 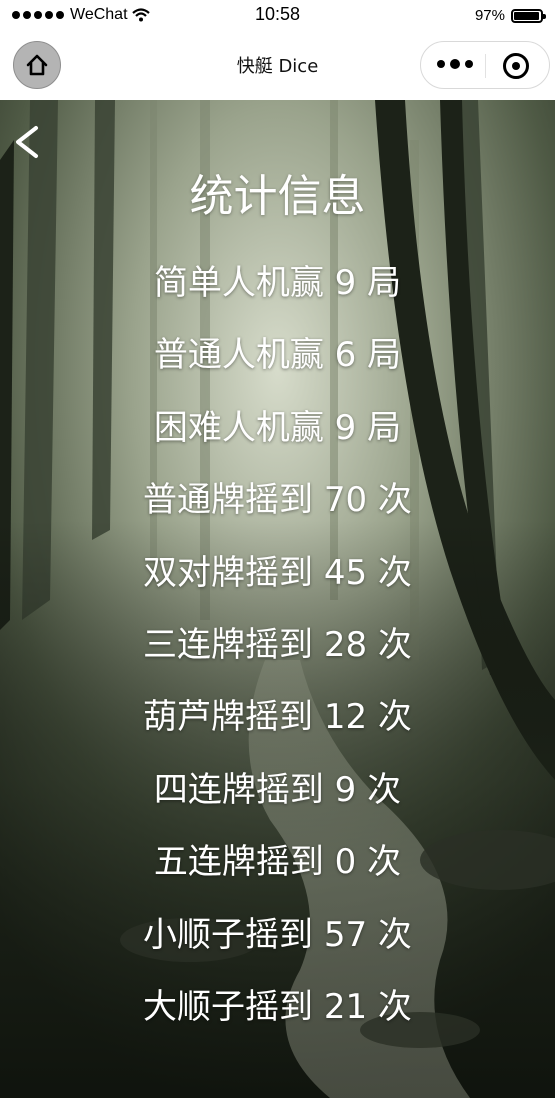 I want to click on close-target-icon, so click(x=516, y=66).